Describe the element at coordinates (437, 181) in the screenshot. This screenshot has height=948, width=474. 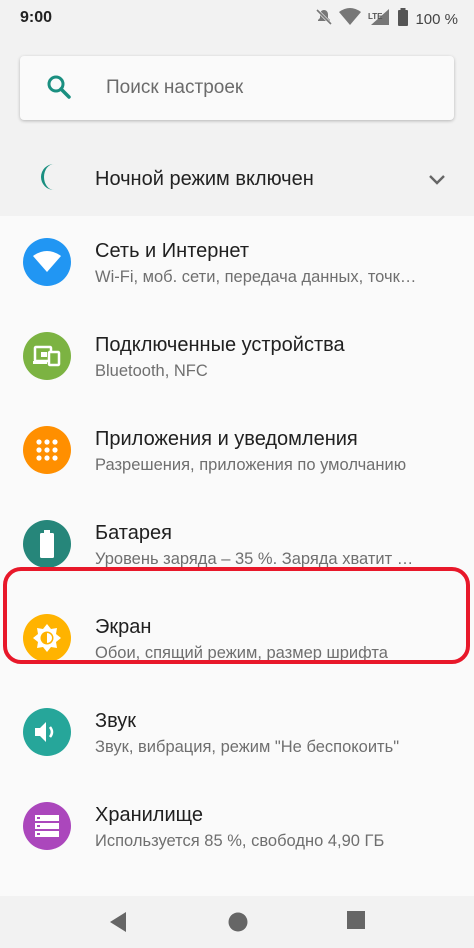
I see `chevron-down-icon` at that location.